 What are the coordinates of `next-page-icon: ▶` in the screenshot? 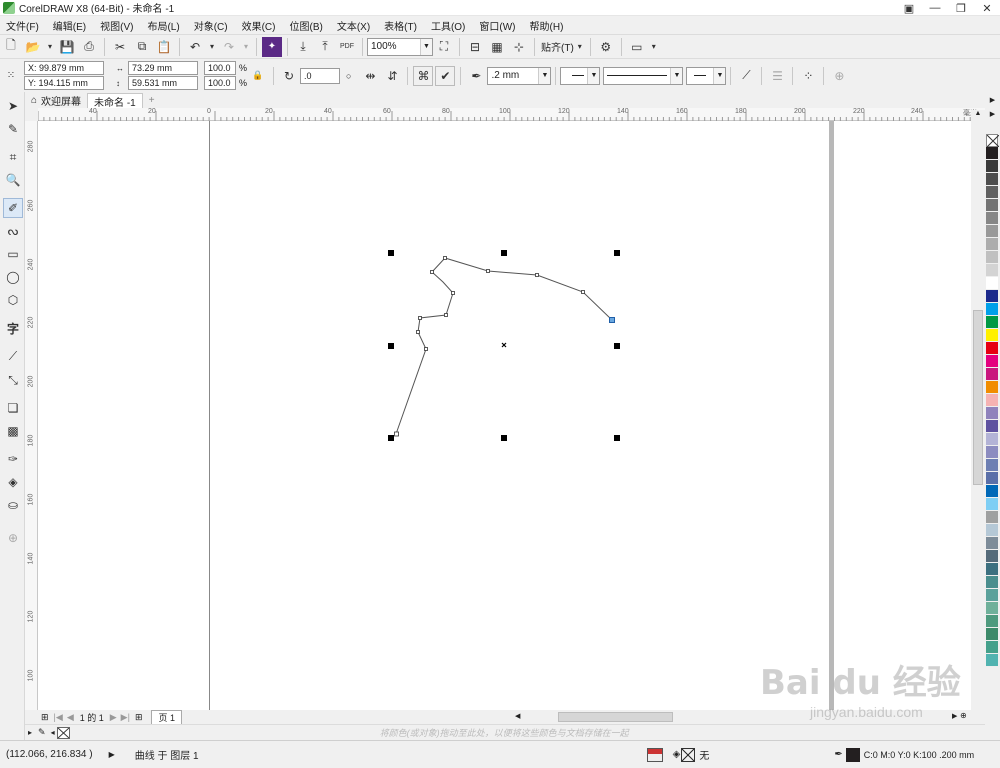 It's located at (113, 717).